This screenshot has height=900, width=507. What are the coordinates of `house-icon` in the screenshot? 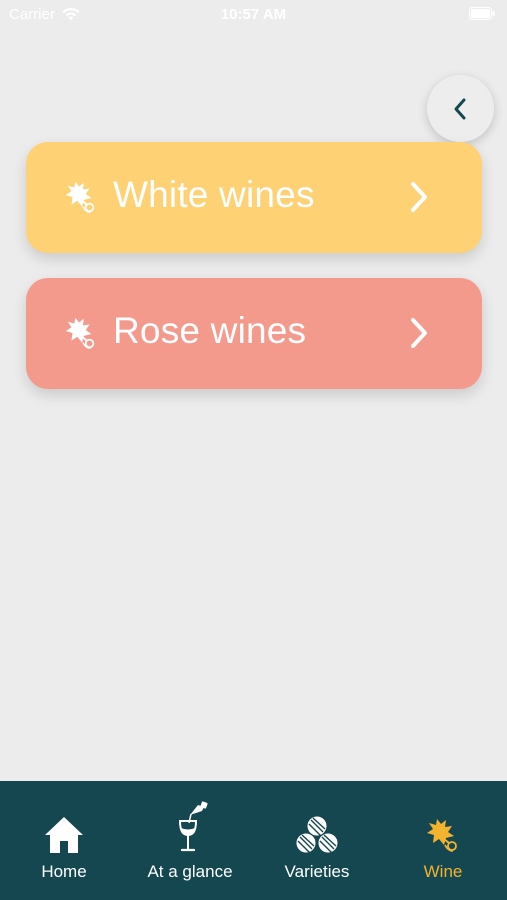 It's located at (64, 830).